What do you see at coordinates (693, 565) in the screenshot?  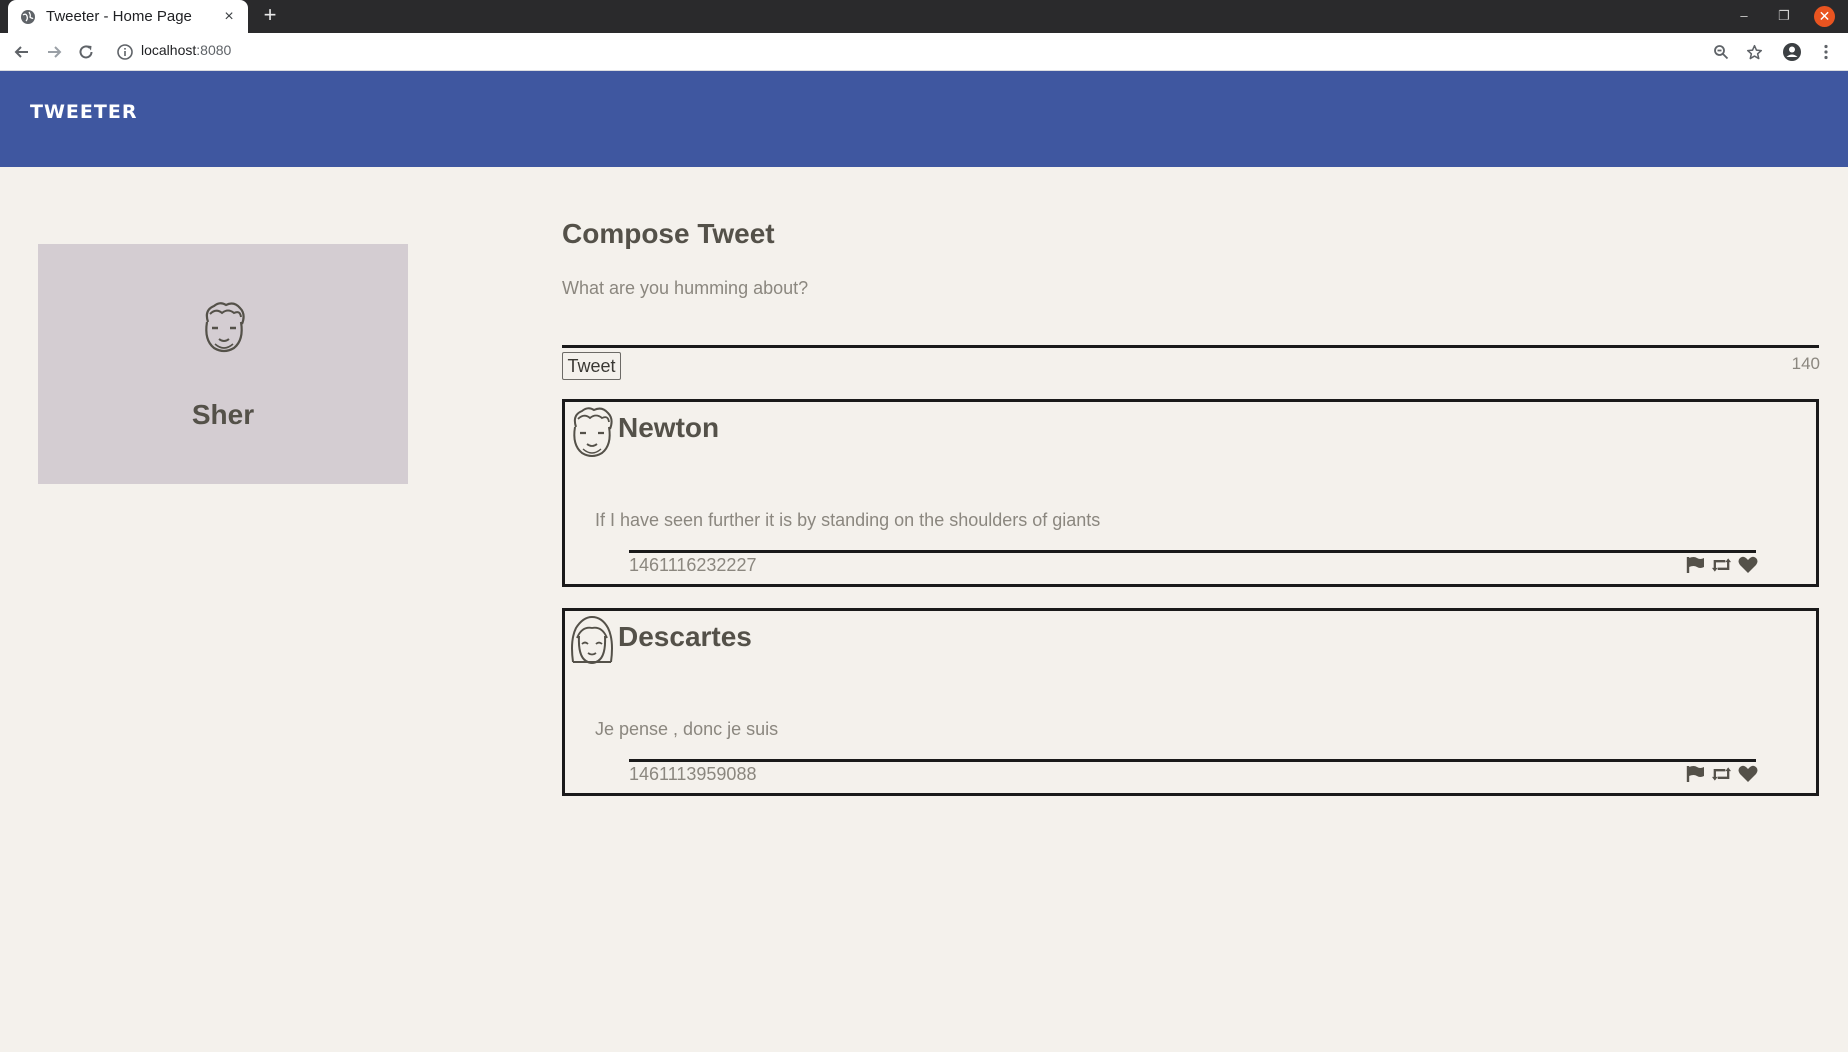 I see `tweet-timestamp: 1461116232227` at bounding box center [693, 565].